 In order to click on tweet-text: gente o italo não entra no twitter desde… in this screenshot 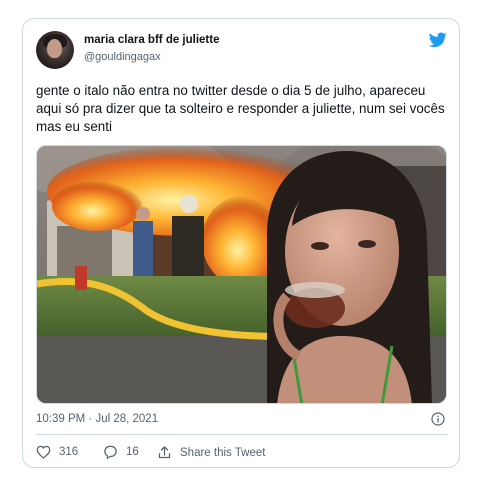, I will do `click(240, 108)`.